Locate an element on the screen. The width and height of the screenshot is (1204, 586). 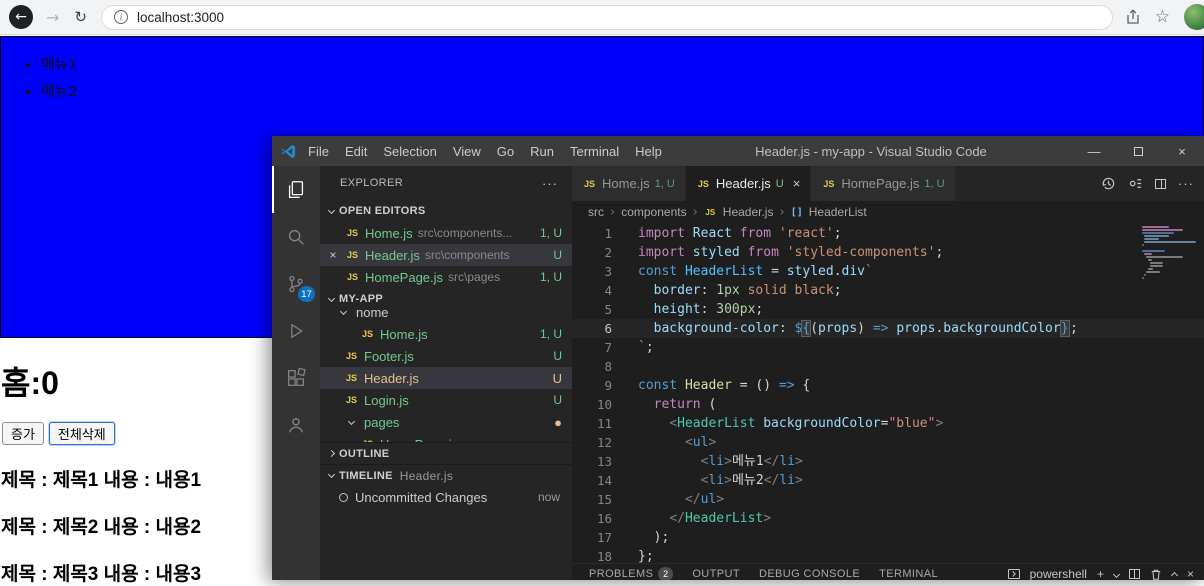
maximize-button is located at coordinates (1138, 151).